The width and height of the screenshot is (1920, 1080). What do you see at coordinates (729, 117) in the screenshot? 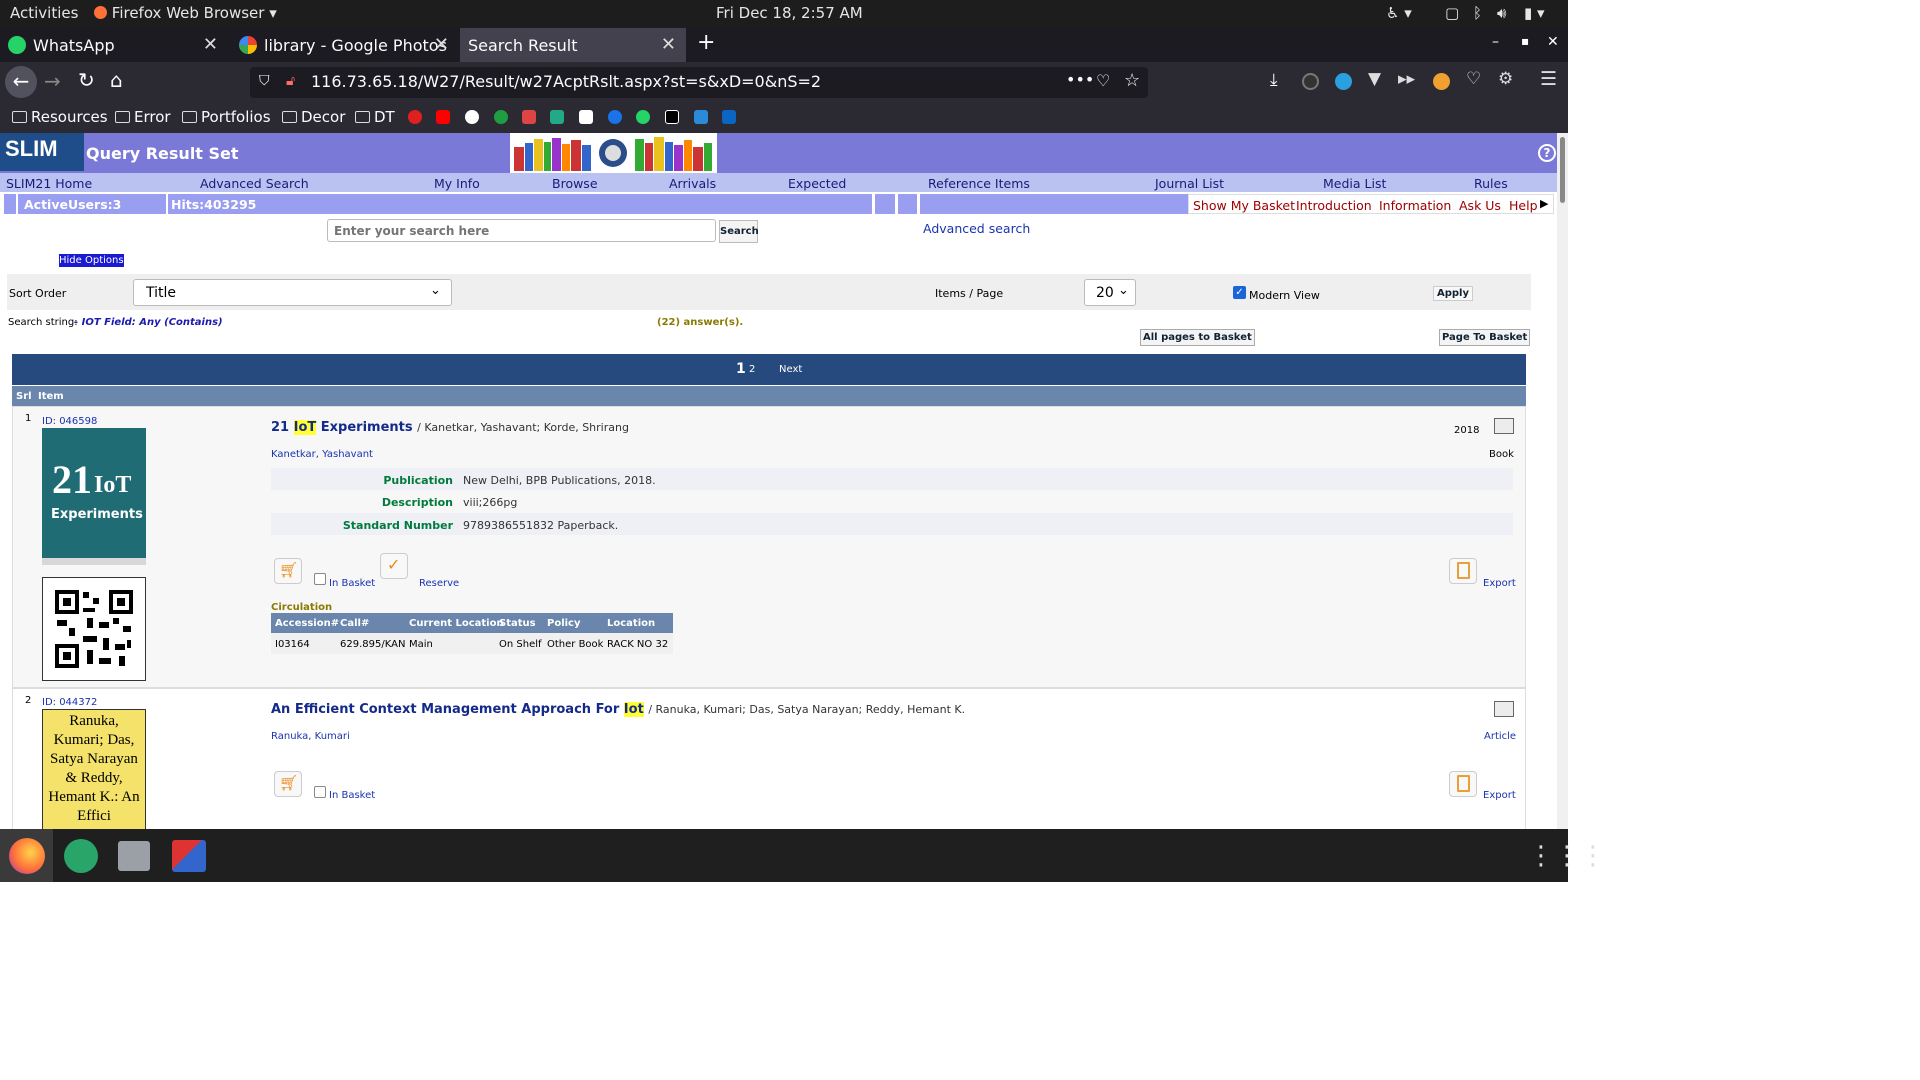
I see `linkedin-icon` at bounding box center [729, 117].